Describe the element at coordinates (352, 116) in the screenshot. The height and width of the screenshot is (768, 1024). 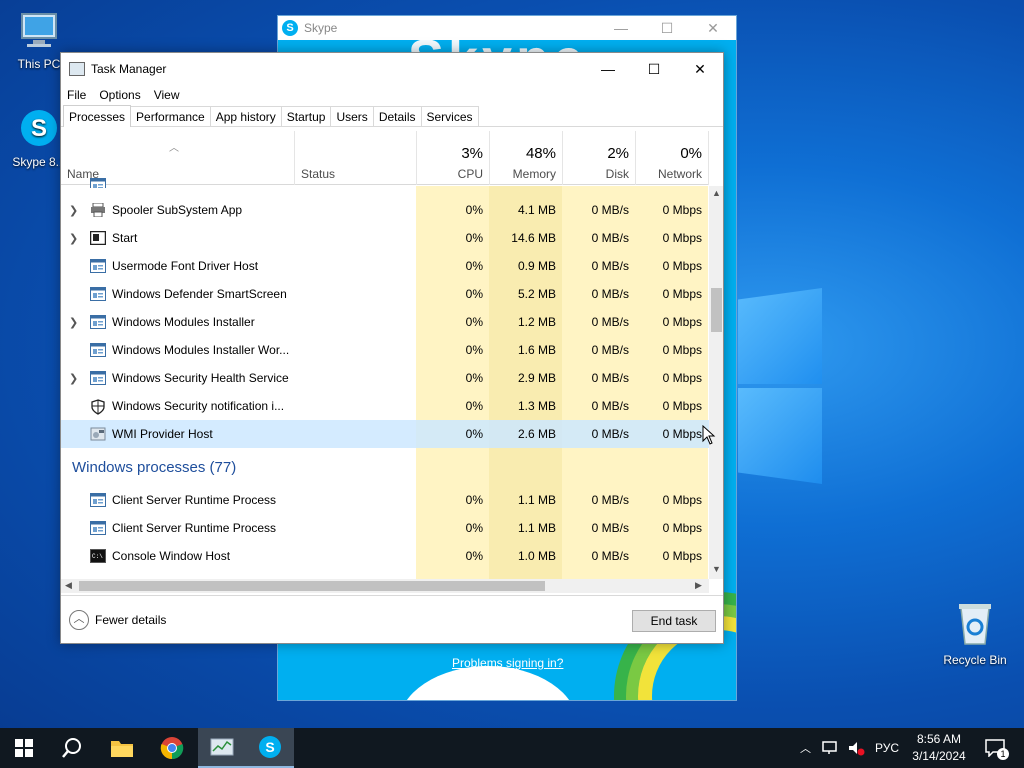
I see `tab-users: Users` at that location.